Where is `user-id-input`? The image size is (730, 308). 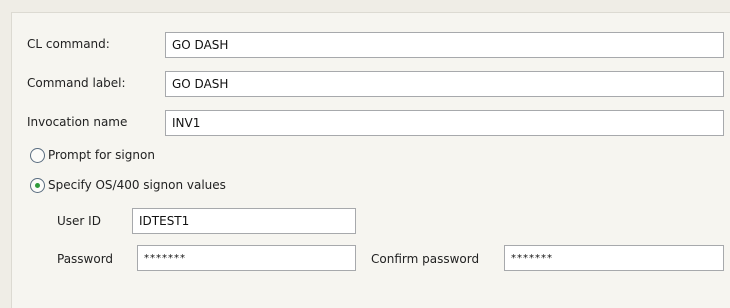 user-id-input is located at coordinates (244, 221).